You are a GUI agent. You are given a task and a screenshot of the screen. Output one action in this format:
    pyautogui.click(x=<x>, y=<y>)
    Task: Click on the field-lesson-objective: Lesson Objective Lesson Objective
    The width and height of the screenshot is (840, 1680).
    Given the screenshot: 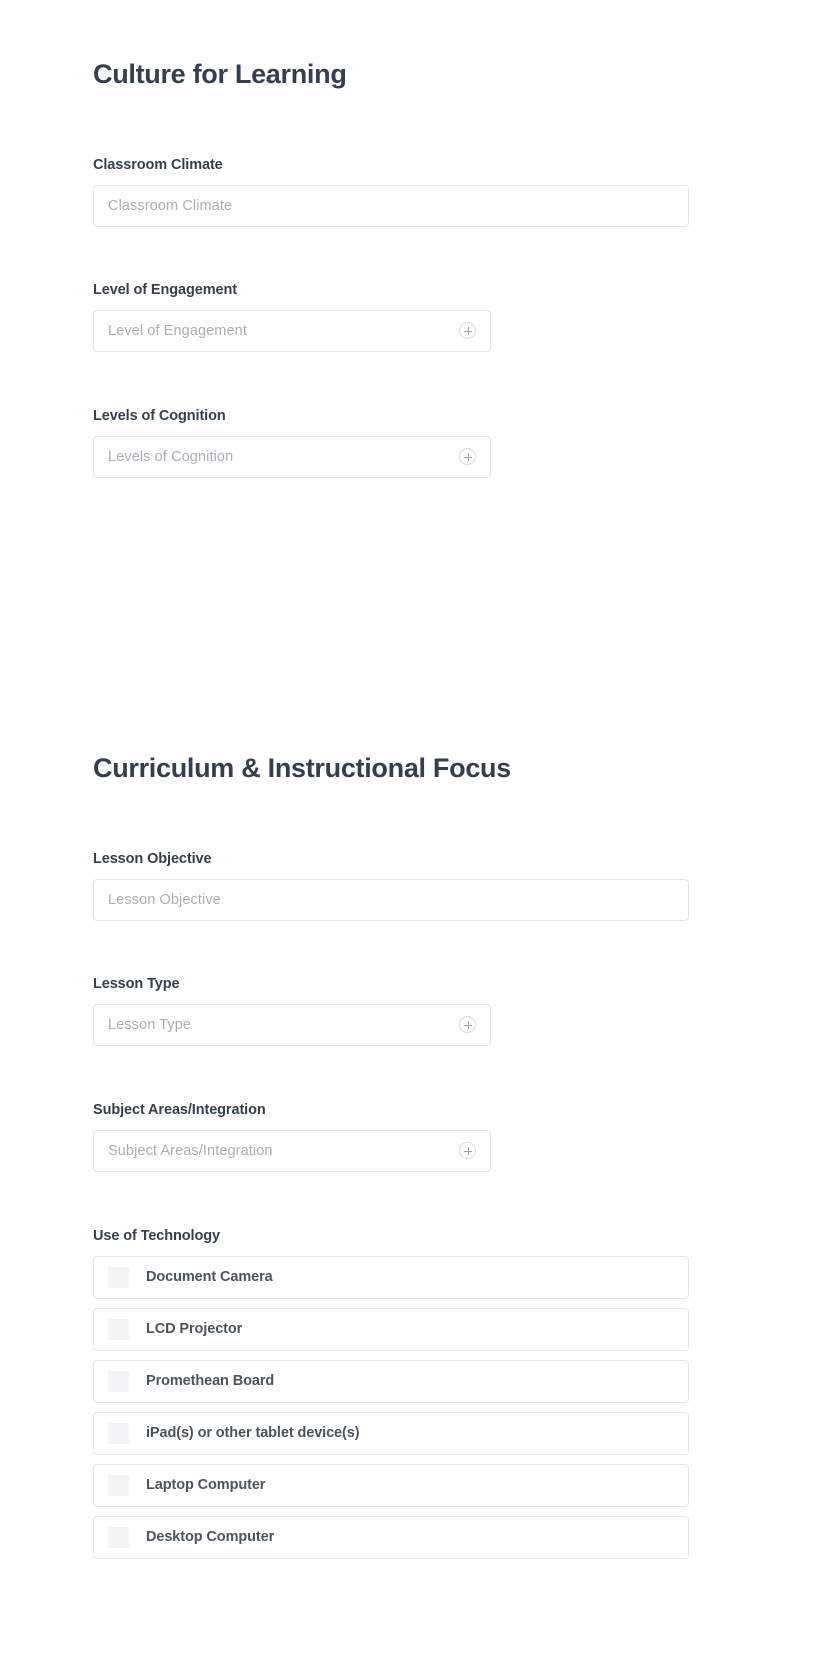 What is the action you would take?
    pyautogui.click(x=391, y=886)
    